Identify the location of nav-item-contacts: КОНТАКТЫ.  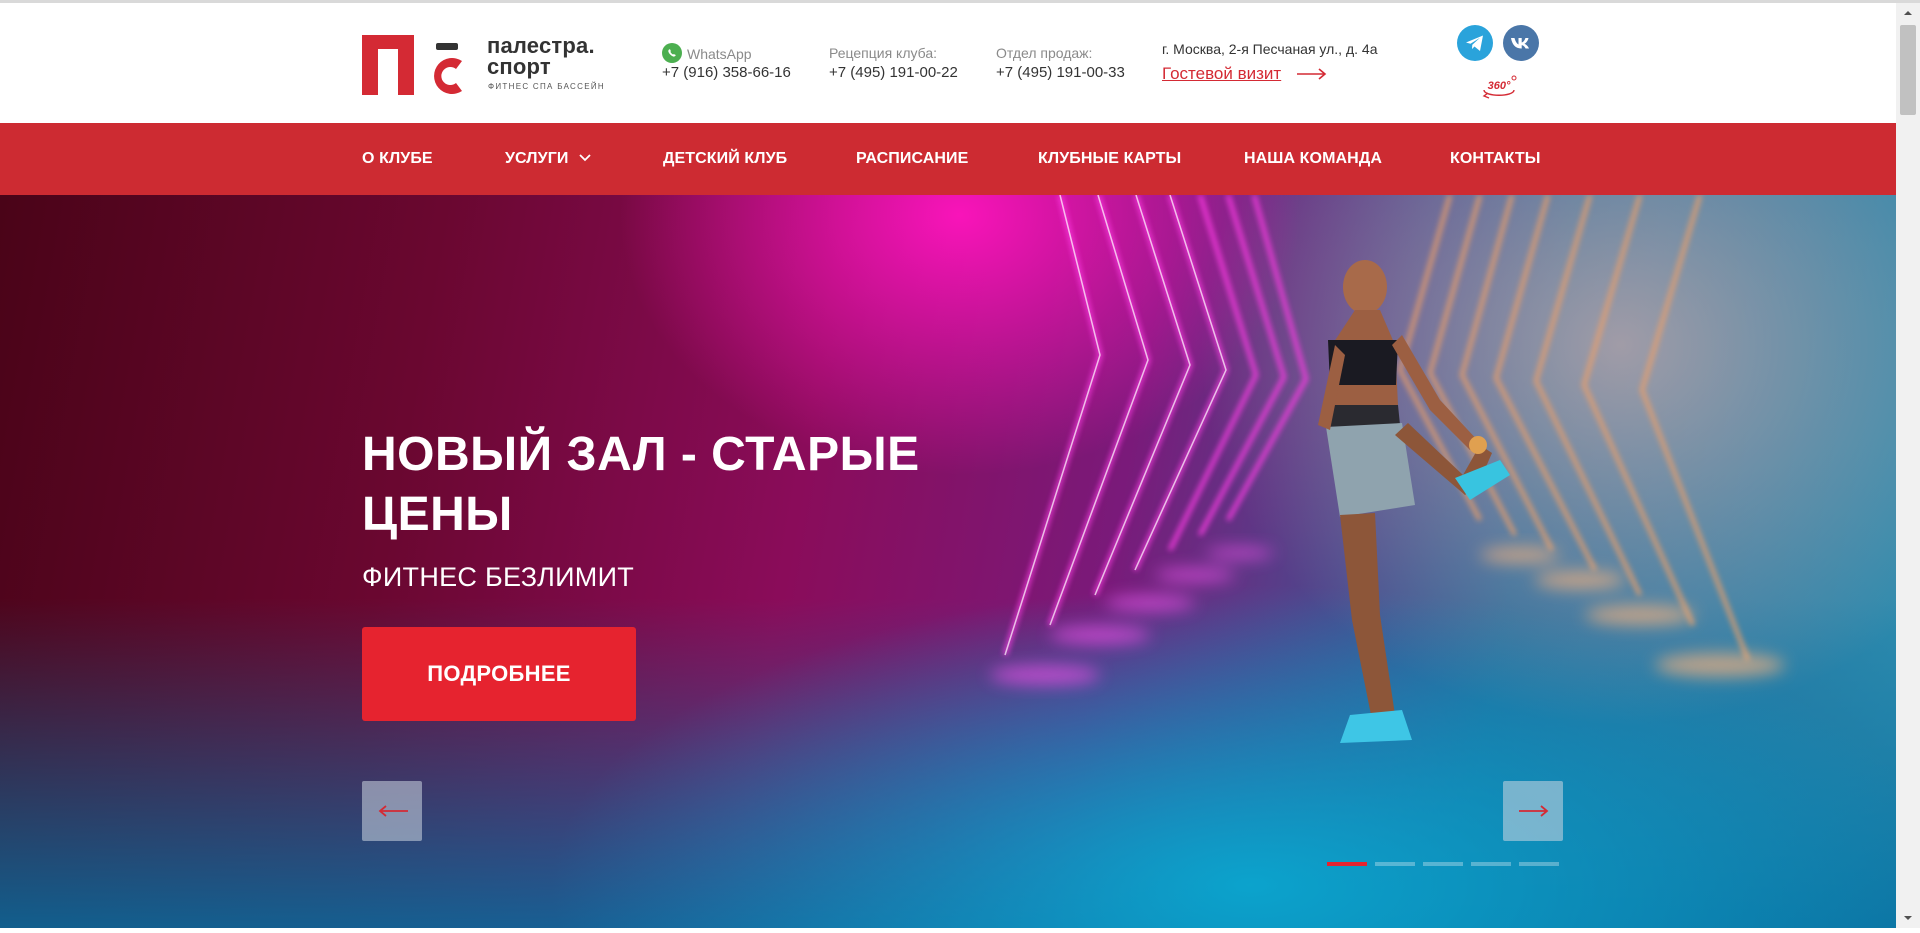
(1495, 159).